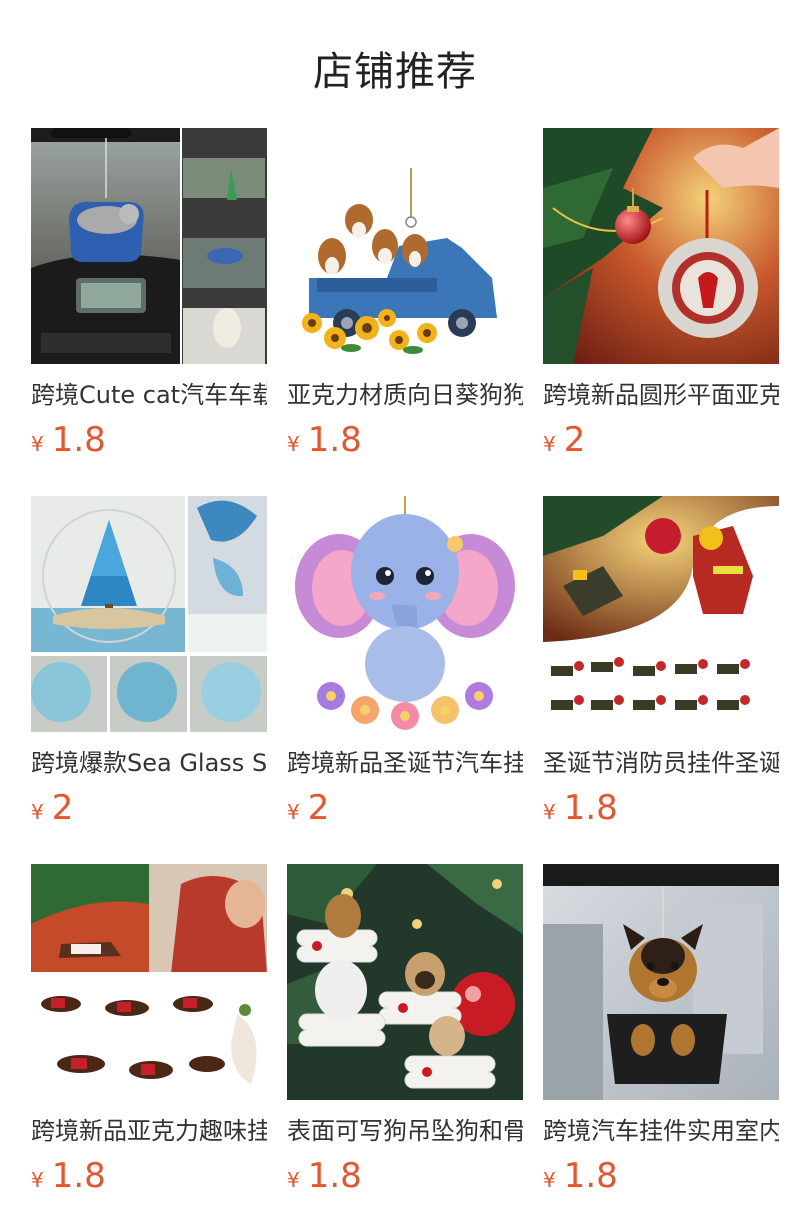 The height and width of the screenshot is (1232, 790). I want to click on product-card: 跨境Cute cat汽车车载挂件 ¥ 1.8, so click(149, 300).